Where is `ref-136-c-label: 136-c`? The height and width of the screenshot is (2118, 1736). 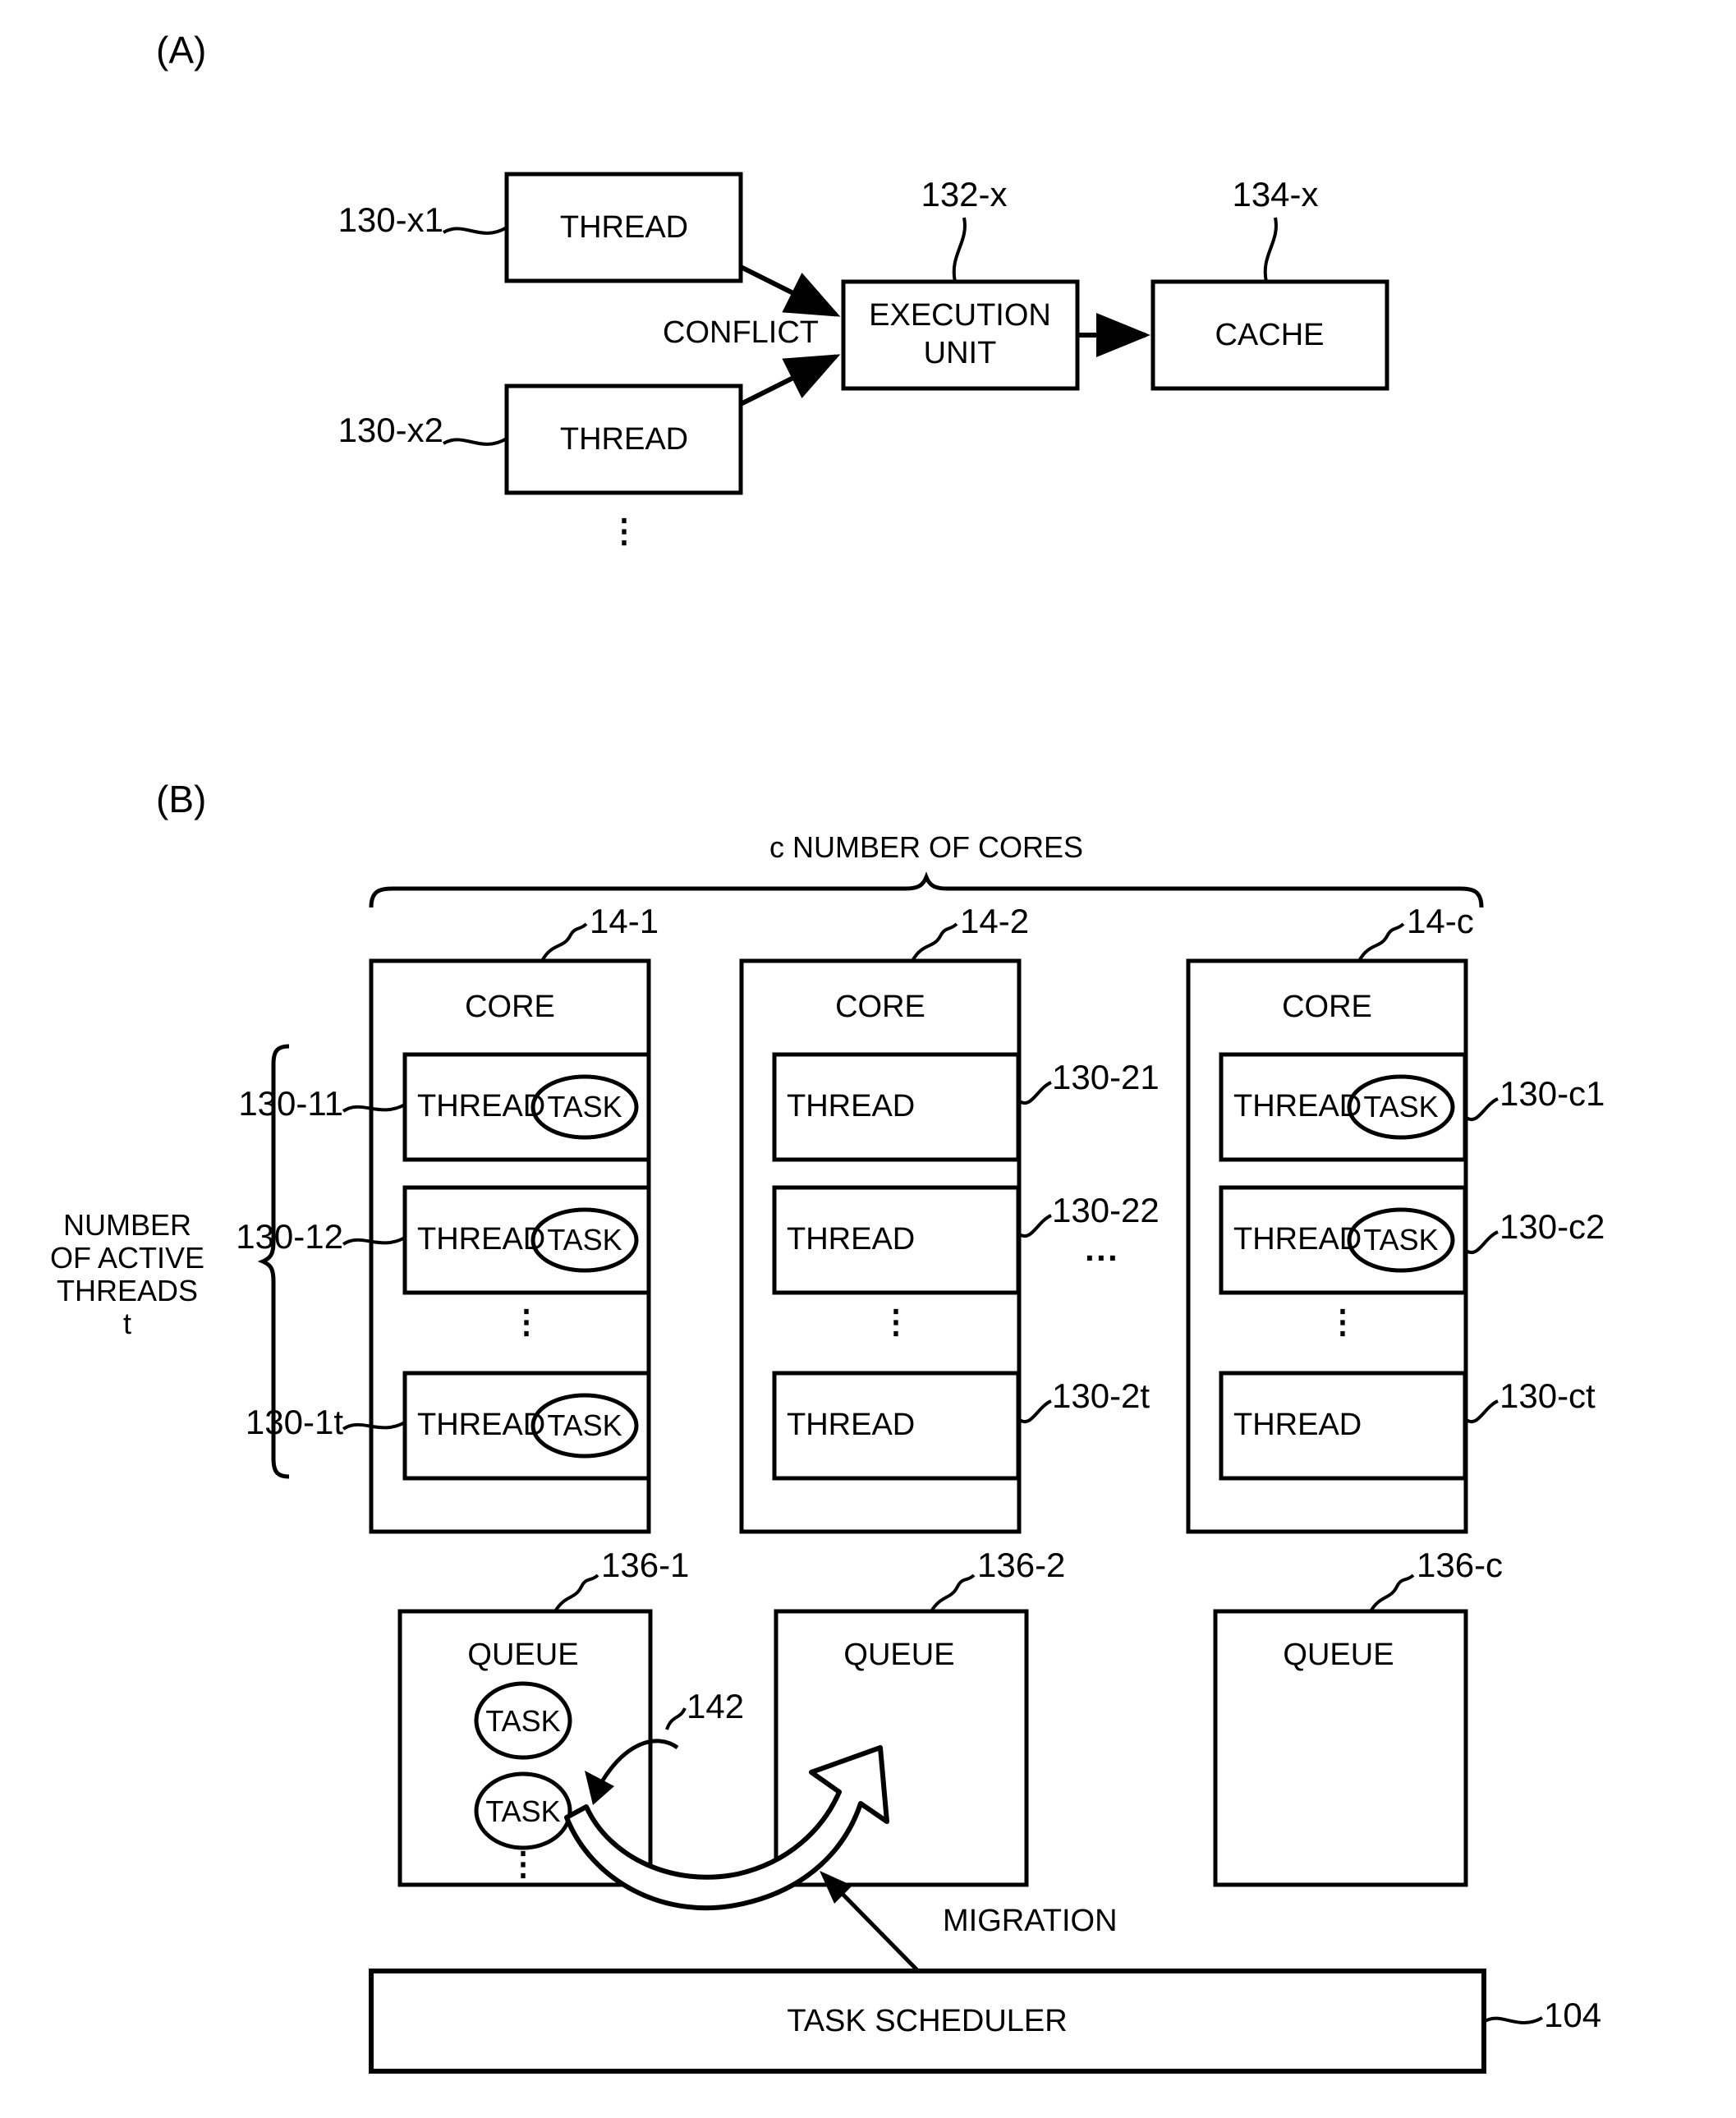 ref-136-c-label: 136-c is located at coordinates (1460, 1565).